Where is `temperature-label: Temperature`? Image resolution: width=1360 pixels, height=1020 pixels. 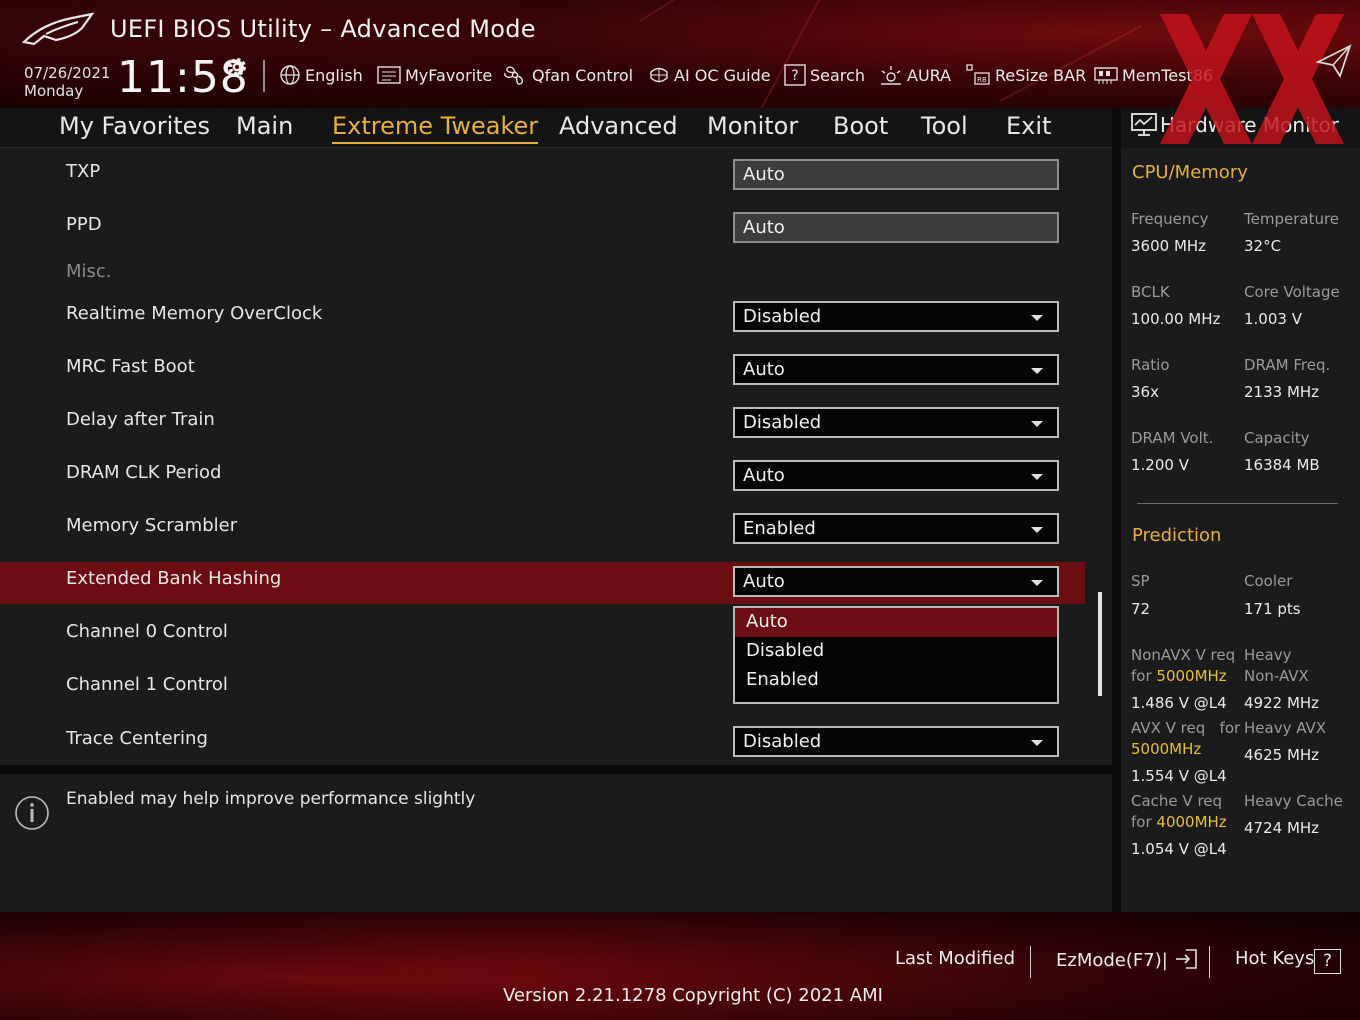
temperature-label: Temperature is located at coordinates (1292, 219).